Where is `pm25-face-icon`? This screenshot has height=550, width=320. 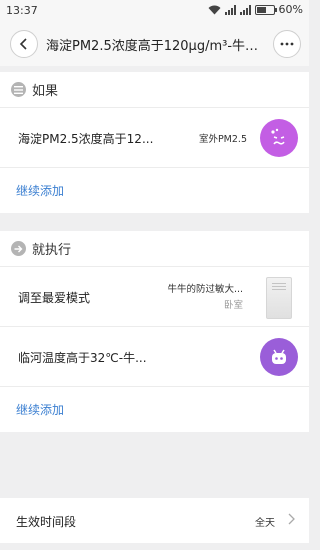 pm25-face-icon is located at coordinates (279, 138).